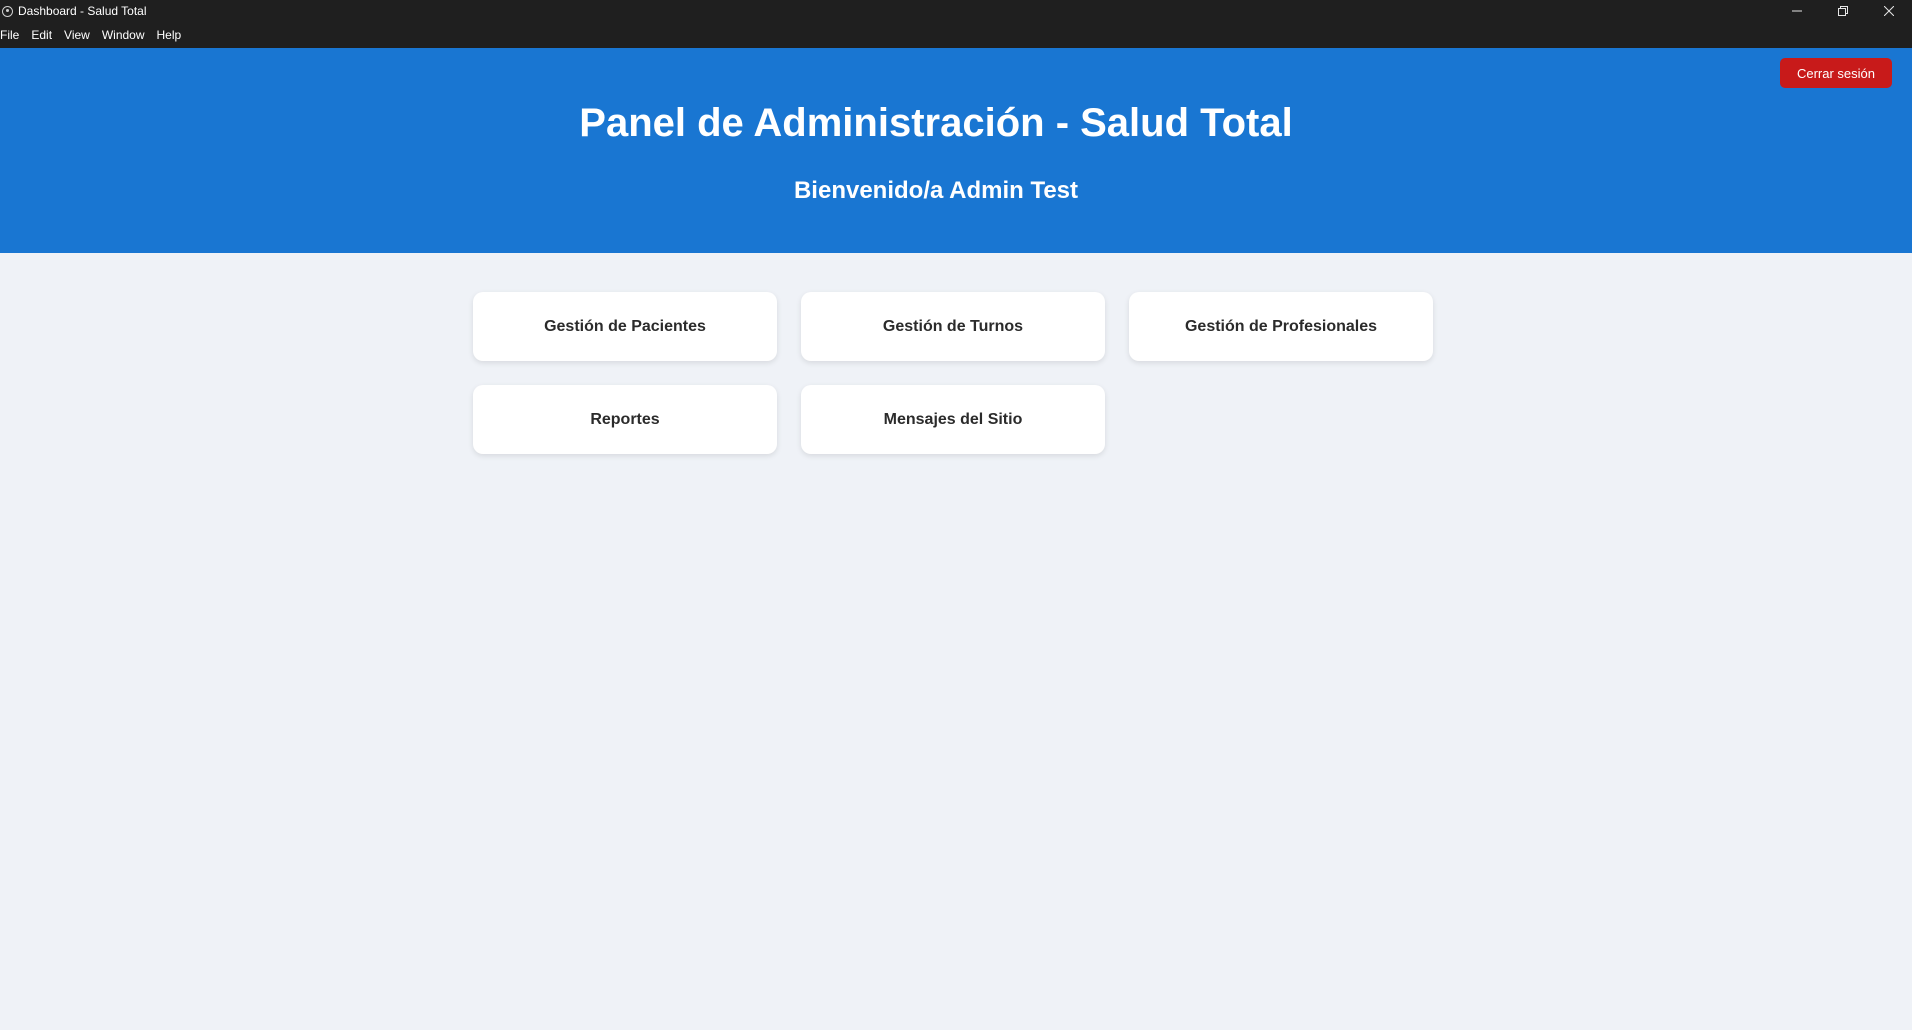 The width and height of the screenshot is (1912, 1030). Describe the element at coordinates (1281, 326) in the screenshot. I see `card-professionals-management: Gestión de Profesionales` at that location.